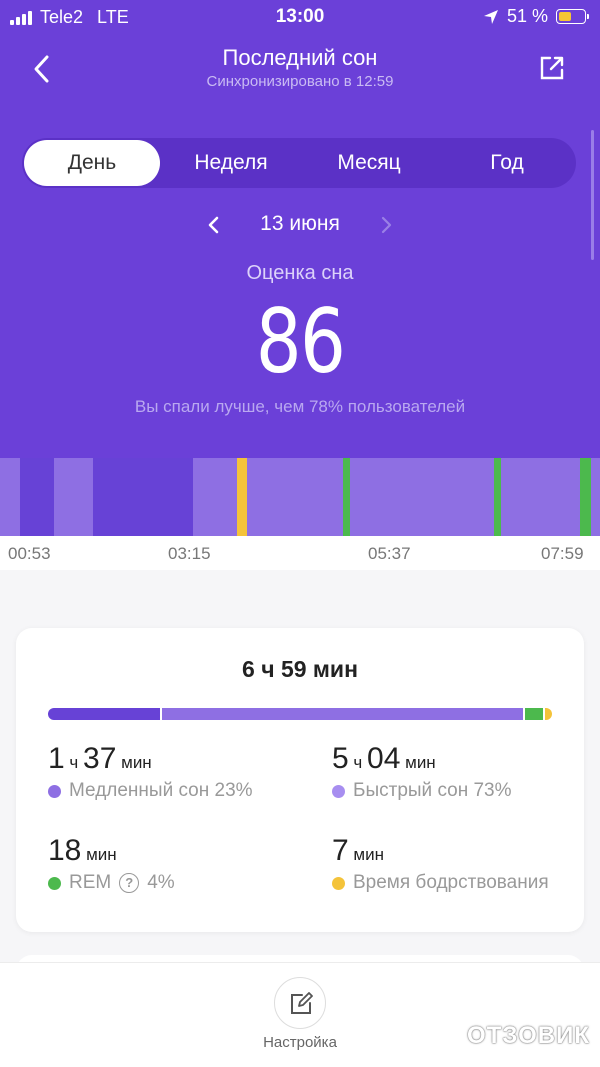 The height and width of the screenshot is (1067, 600). Describe the element at coordinates (189, 553) in the screenshot. I see `axis-tick: 03:15` at that location.